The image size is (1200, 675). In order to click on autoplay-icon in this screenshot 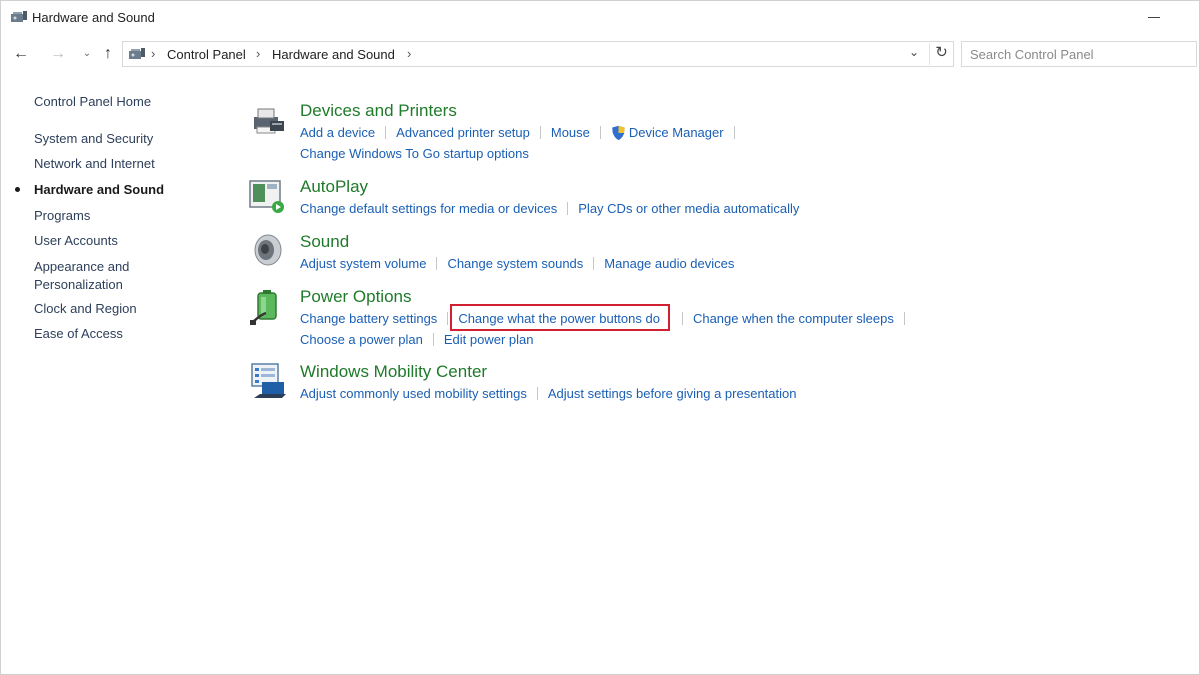, I will do `click(266, 196)`.